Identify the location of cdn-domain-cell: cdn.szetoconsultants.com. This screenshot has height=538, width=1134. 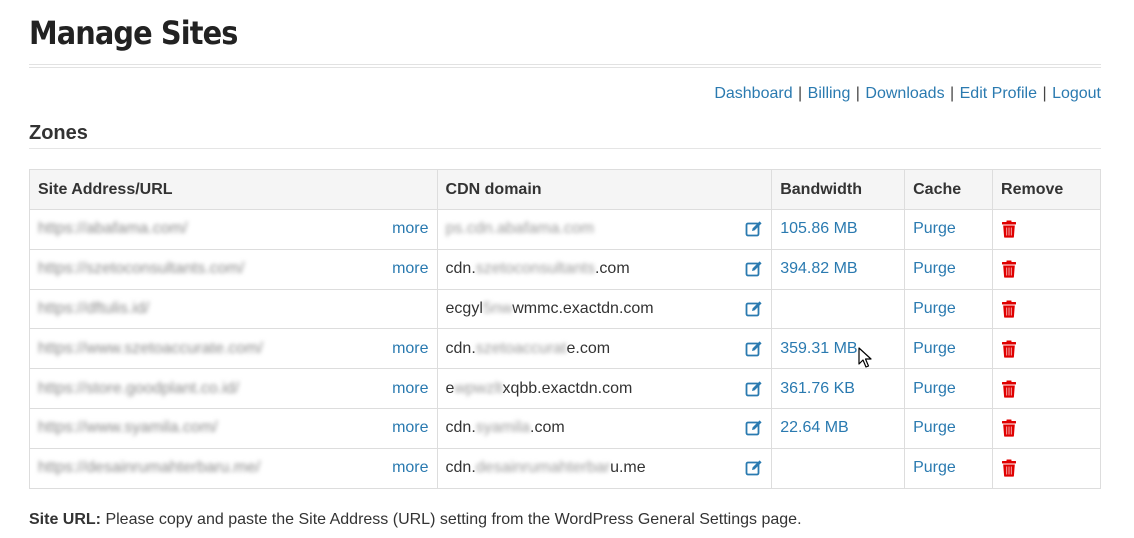
(604, 269).